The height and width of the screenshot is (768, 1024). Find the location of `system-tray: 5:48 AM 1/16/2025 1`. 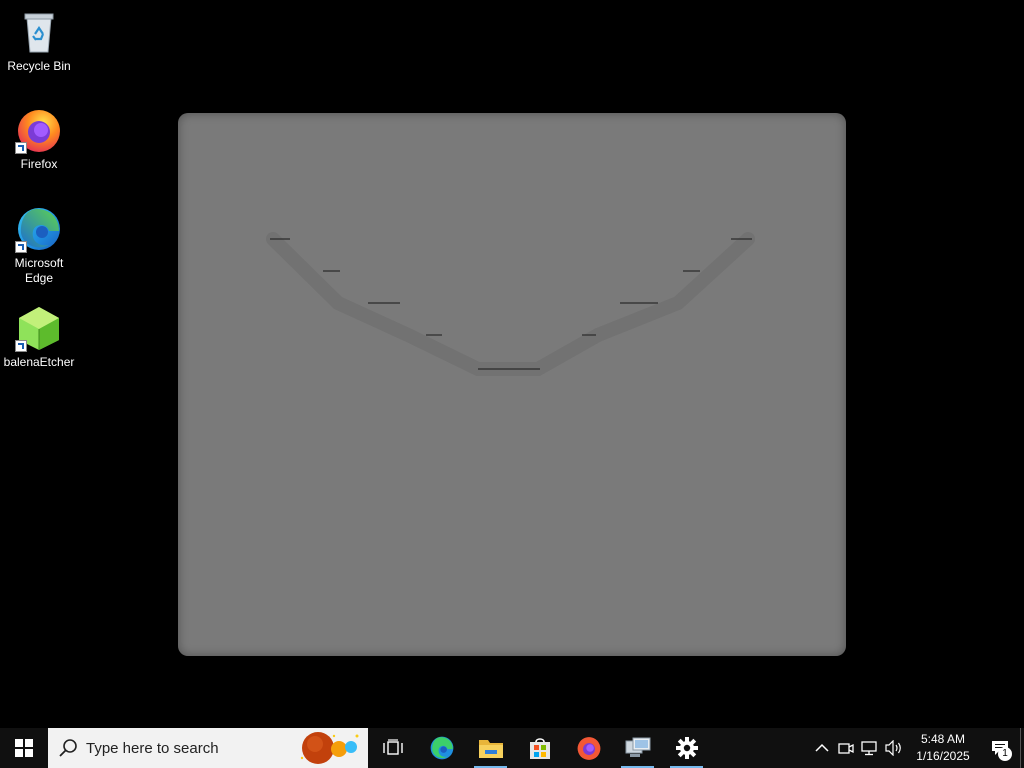

system-tray: 5:48 AM 1/16/2025 1 is located at coordinates (917, 748).